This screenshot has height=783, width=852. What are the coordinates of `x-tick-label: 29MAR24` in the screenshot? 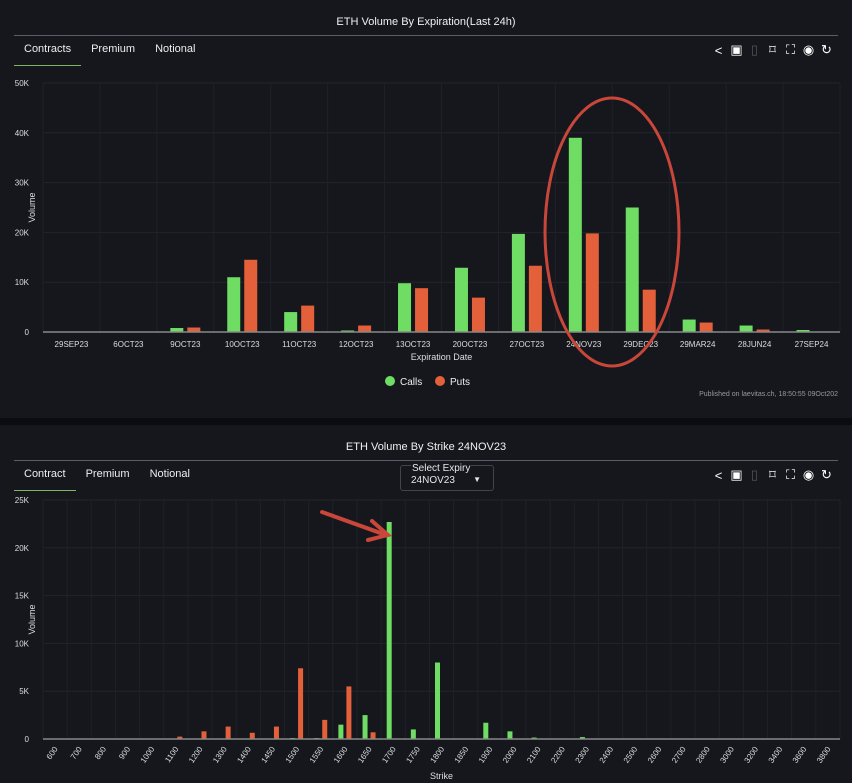 It's located at (698, 344).